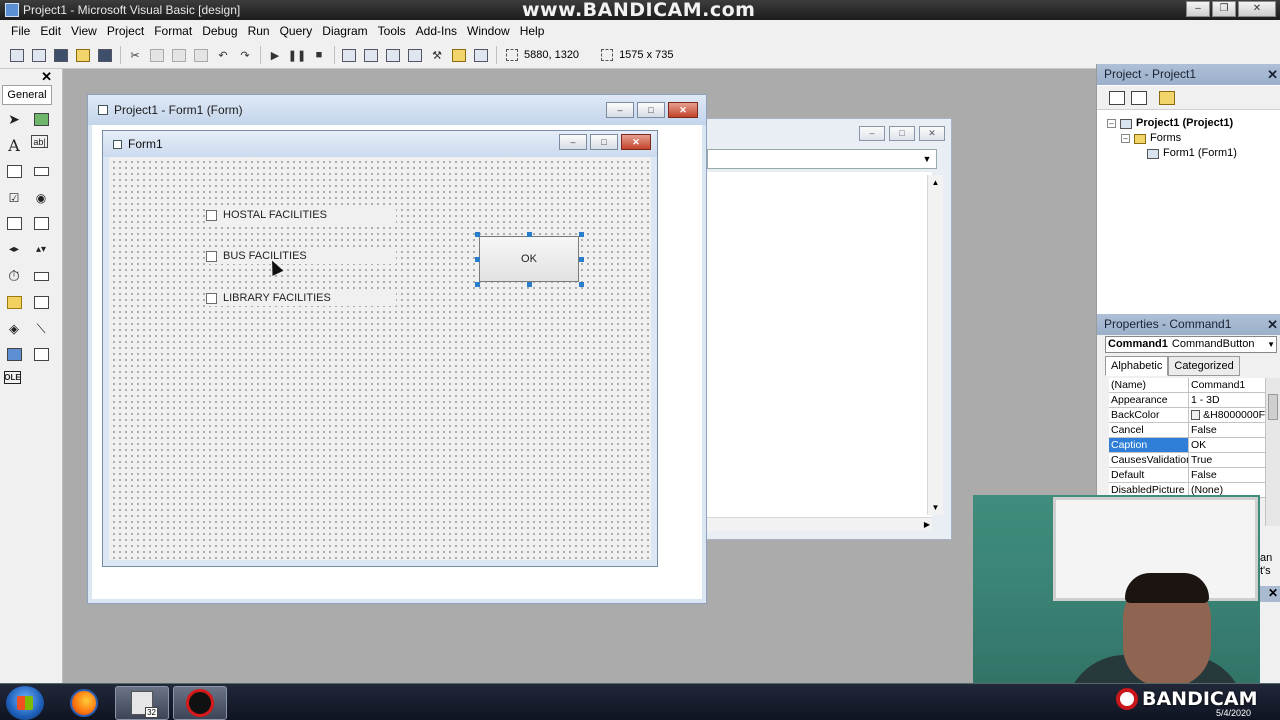 The image size is (1280, 720). Describe the element at coordinates (529, 259) in the screenshot. I see `ok-button: OK` at that location.